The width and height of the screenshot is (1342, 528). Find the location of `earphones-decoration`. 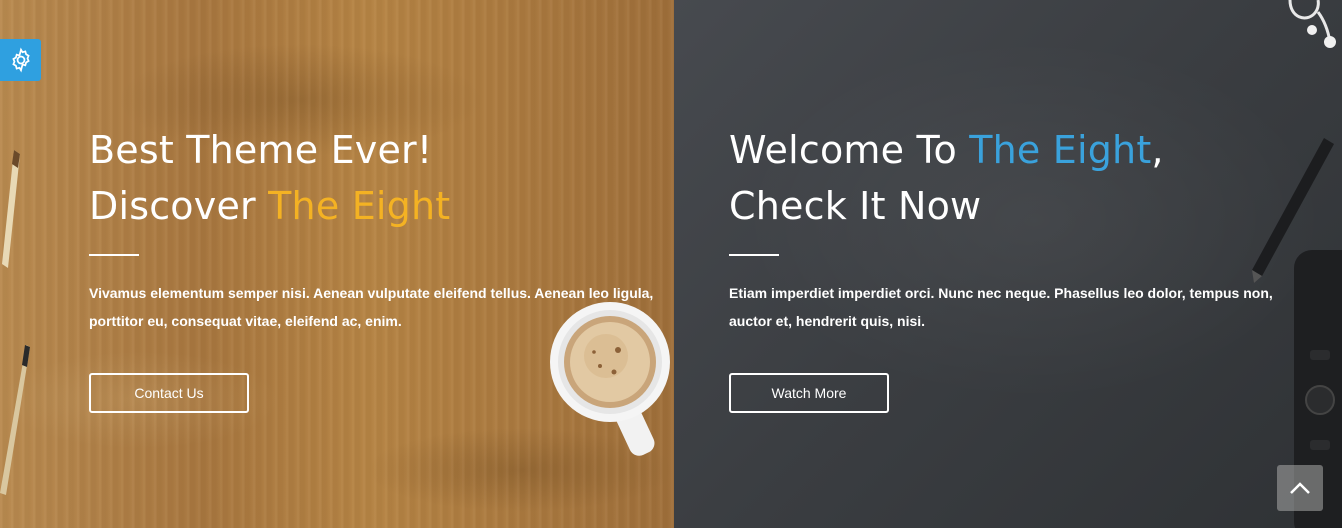

earphones-decoration is located at coordinates (1312, 24).